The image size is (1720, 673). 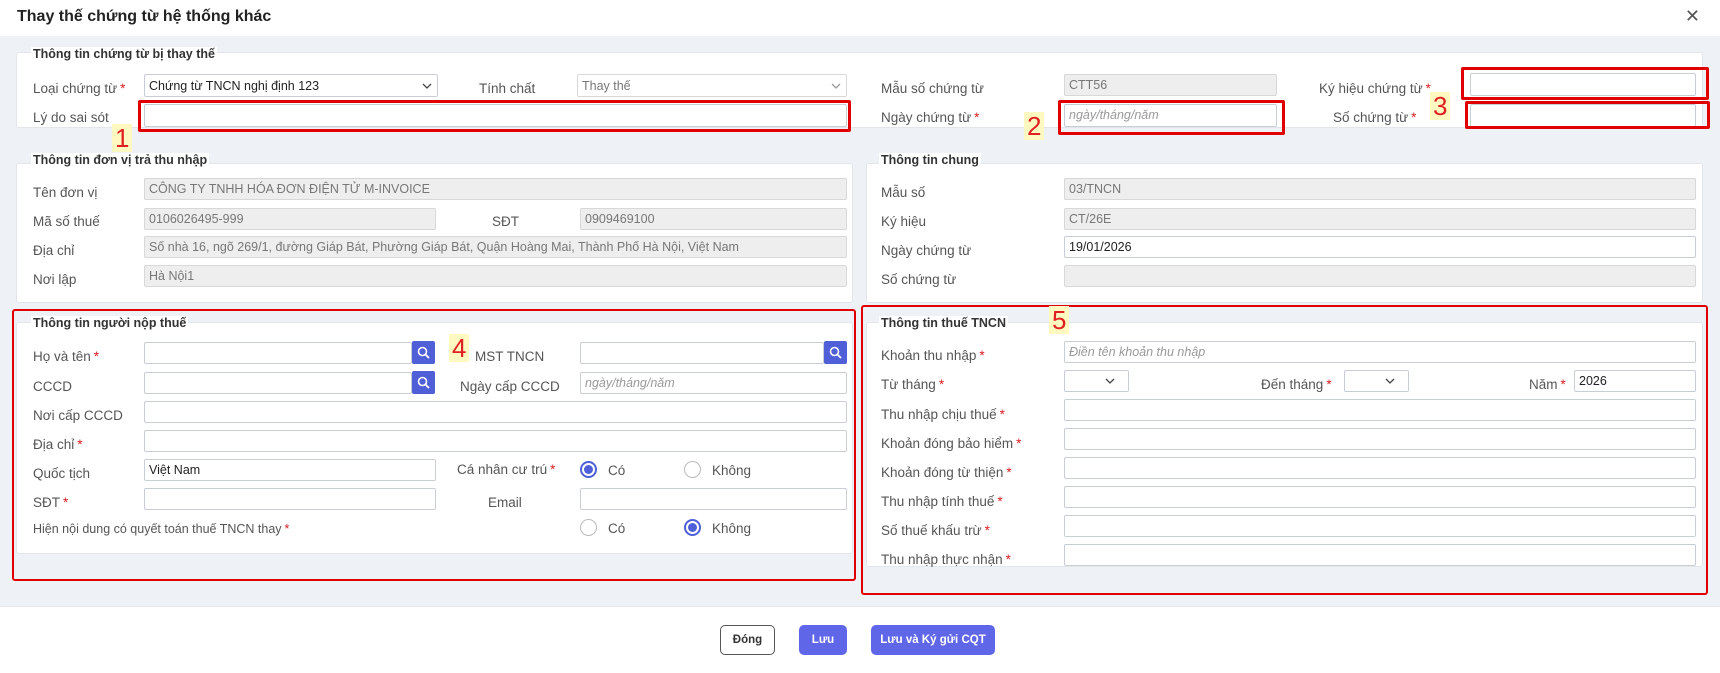 I want to click on mauso-ct-input: CTT56, so click(x=1170, y=85).